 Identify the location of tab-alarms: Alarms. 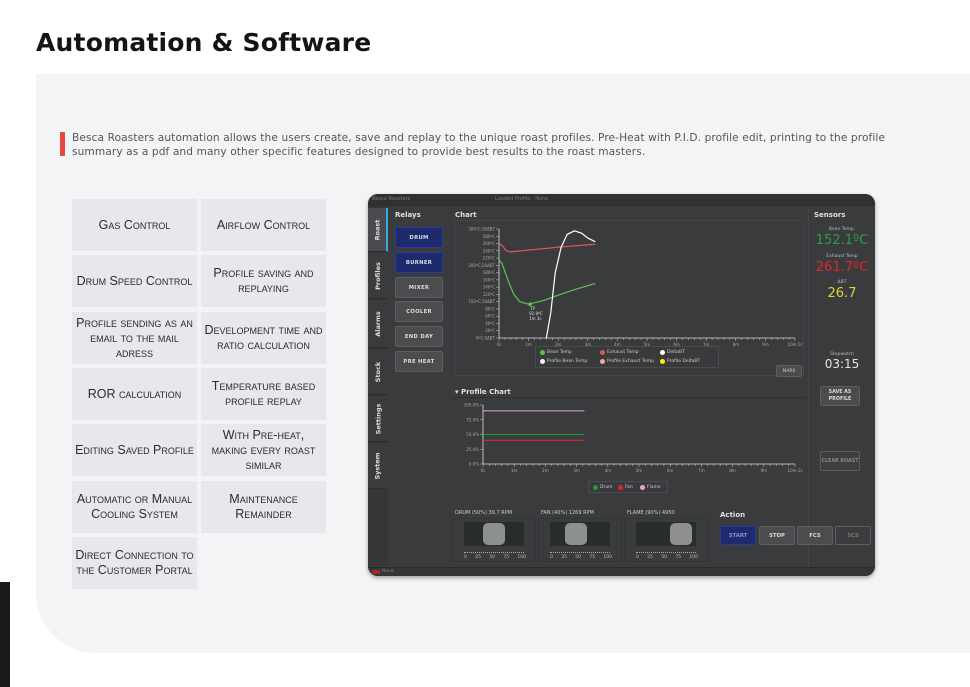
(378, 324).